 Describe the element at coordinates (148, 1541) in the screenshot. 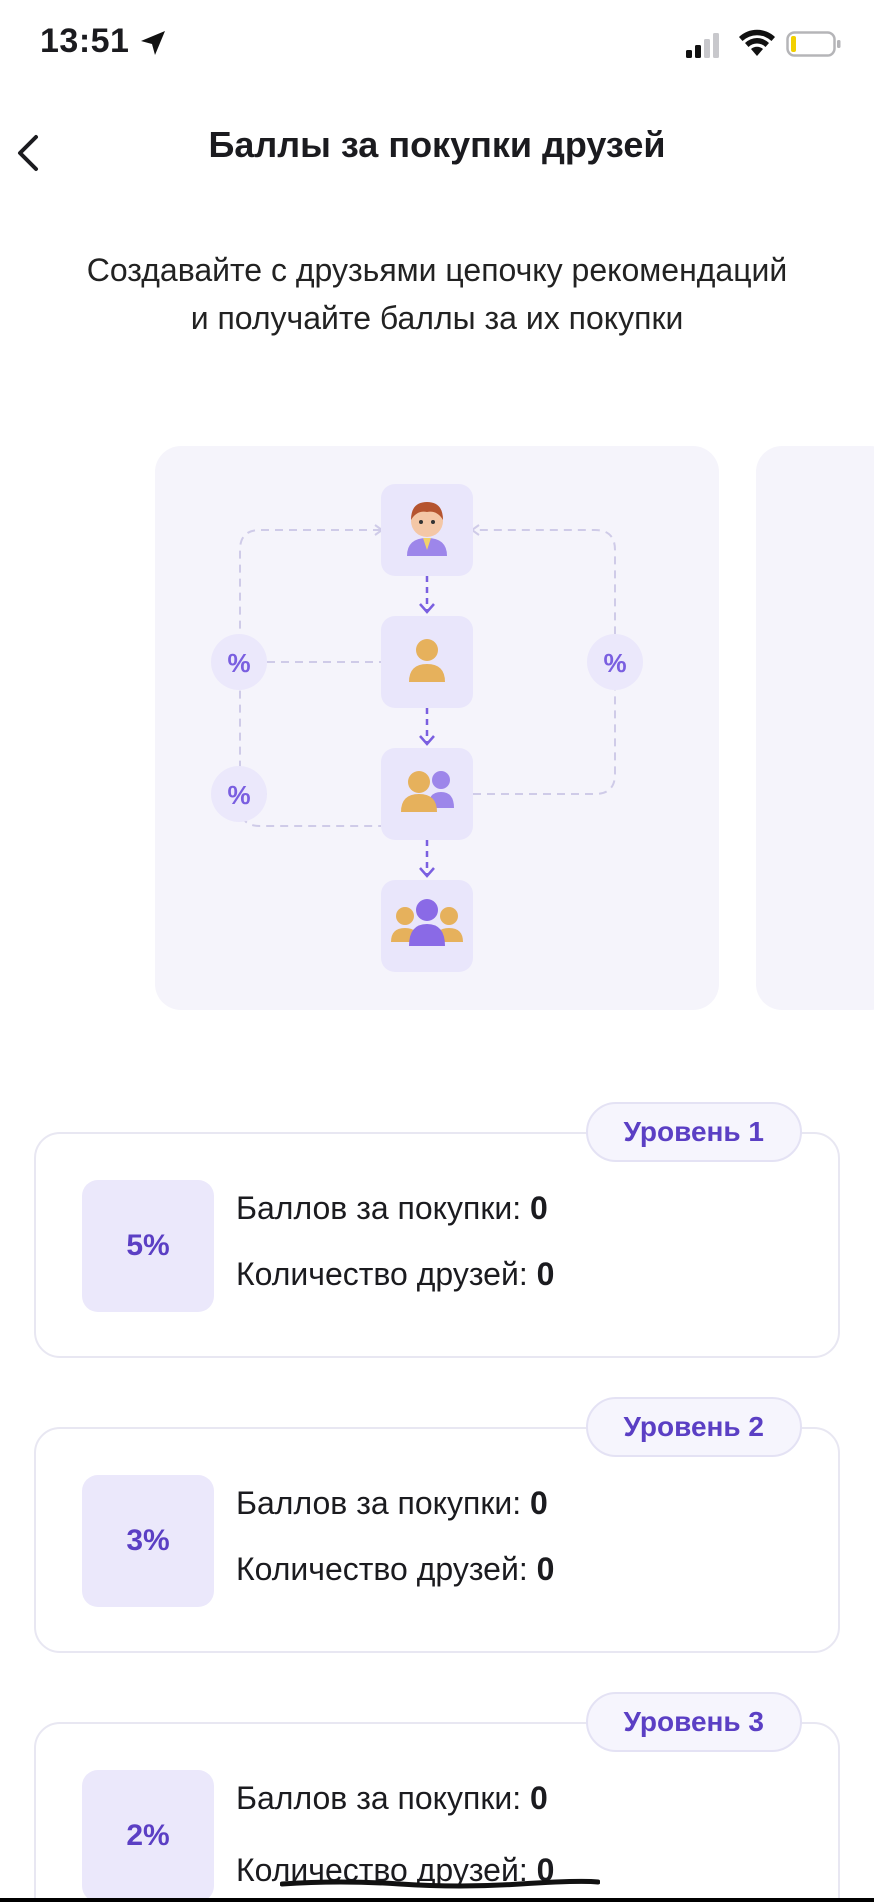

I see `percent-box: 3%` at that location.